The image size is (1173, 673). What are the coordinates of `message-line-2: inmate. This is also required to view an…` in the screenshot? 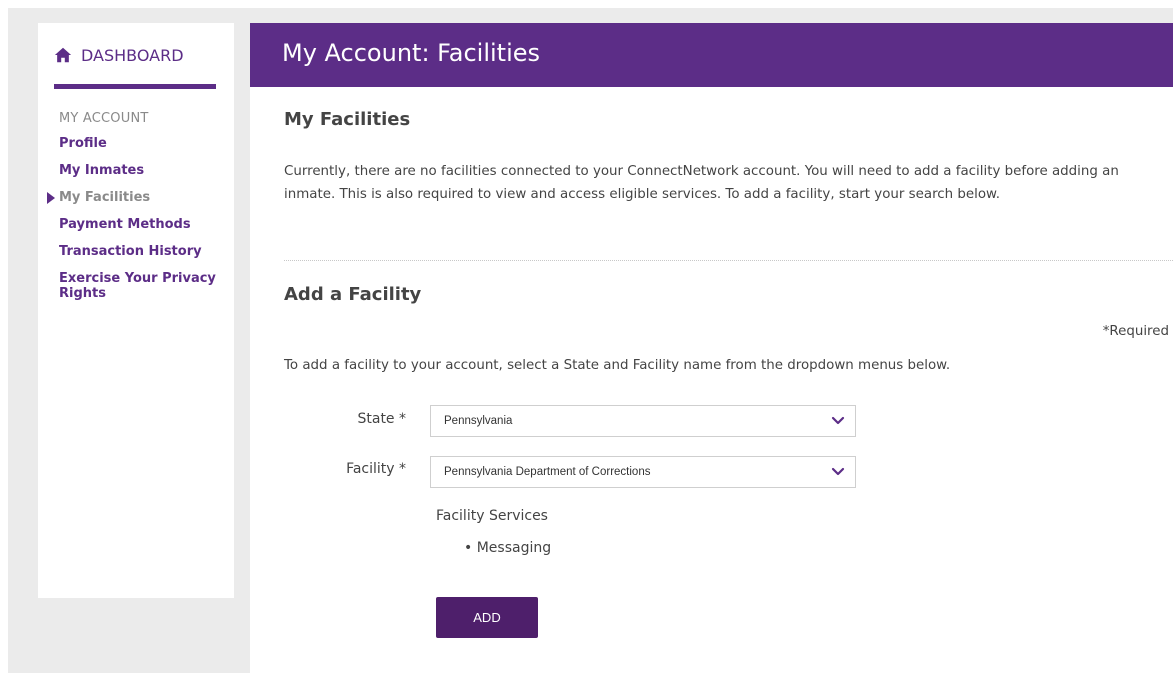 It's located at (642, 194).